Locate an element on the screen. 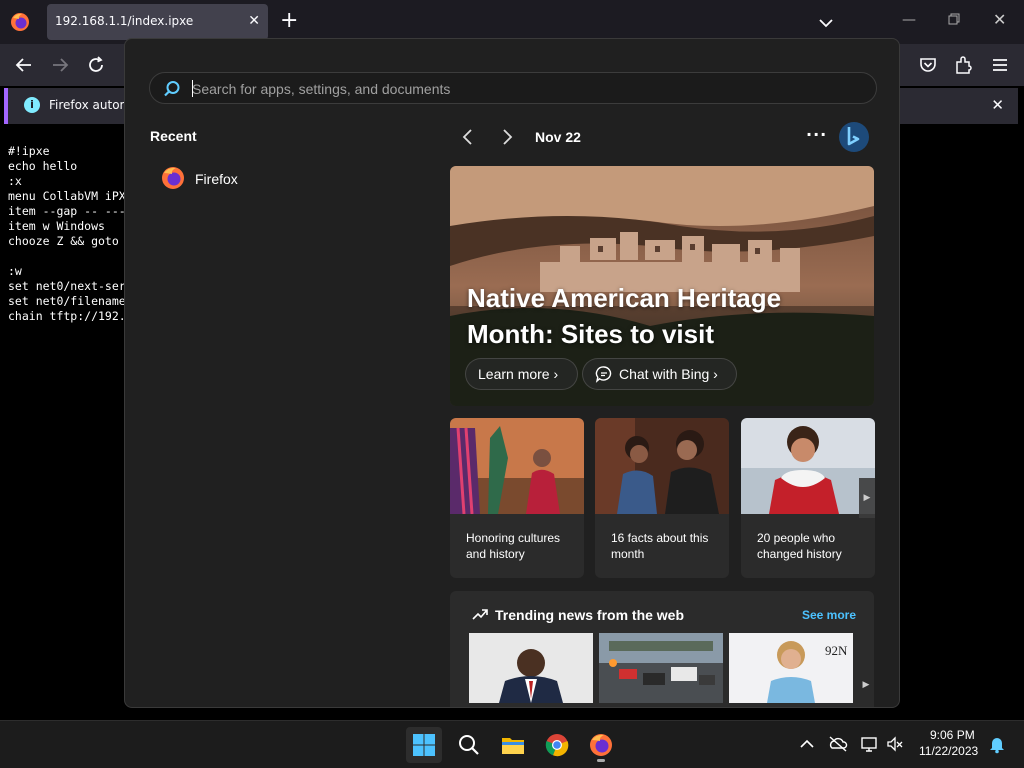 This screenshot has width=1024, height=768. chat-bubble-icon is located at coordinates (603, 374).